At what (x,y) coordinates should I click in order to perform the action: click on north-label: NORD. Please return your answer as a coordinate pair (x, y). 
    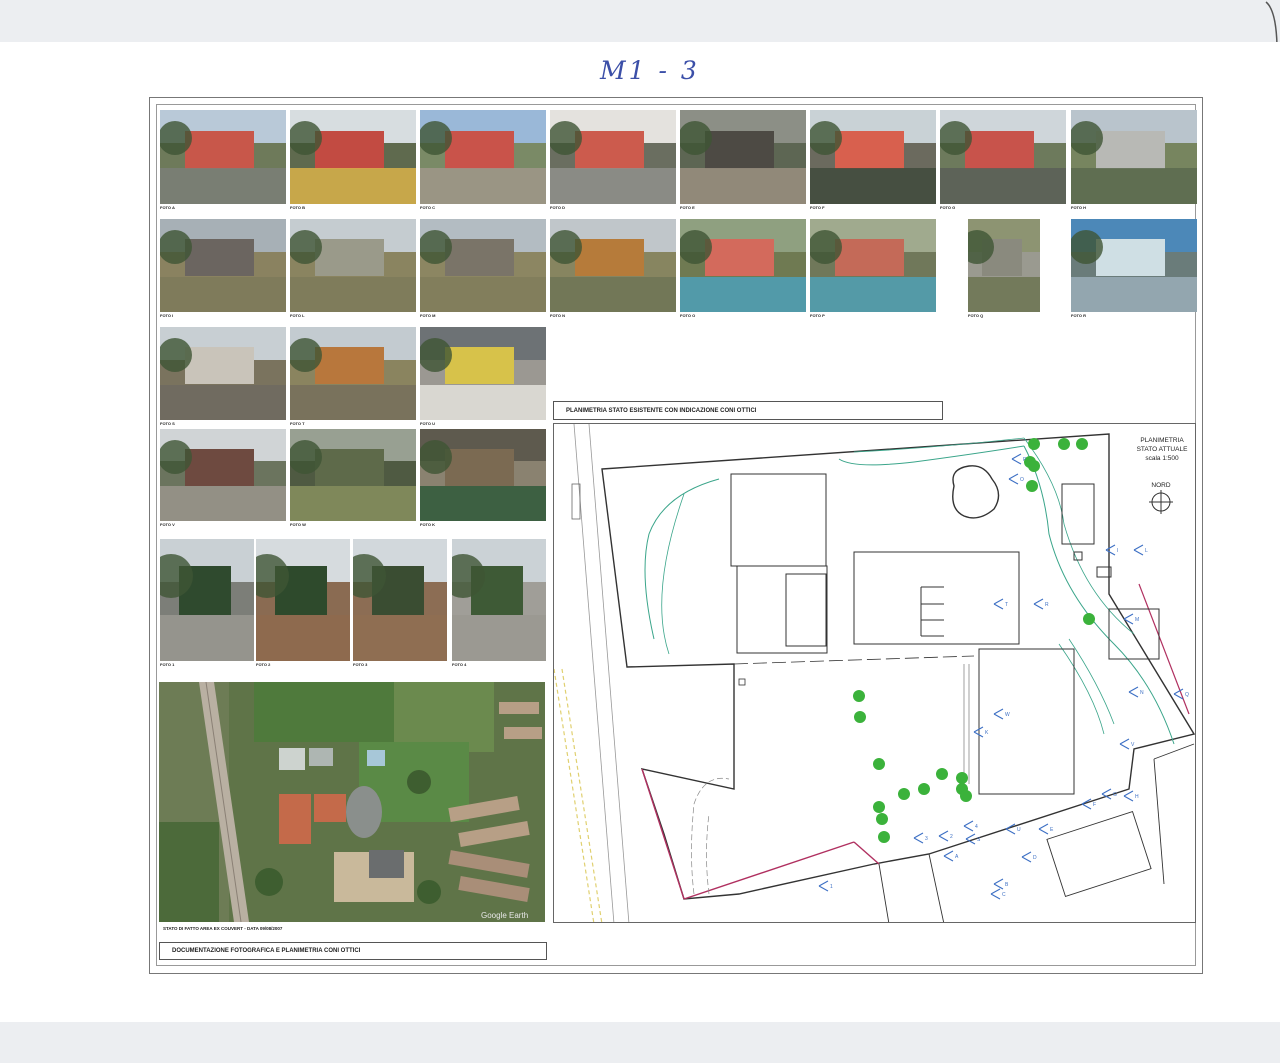
    Looking at the image, I should click on (1160, 485).